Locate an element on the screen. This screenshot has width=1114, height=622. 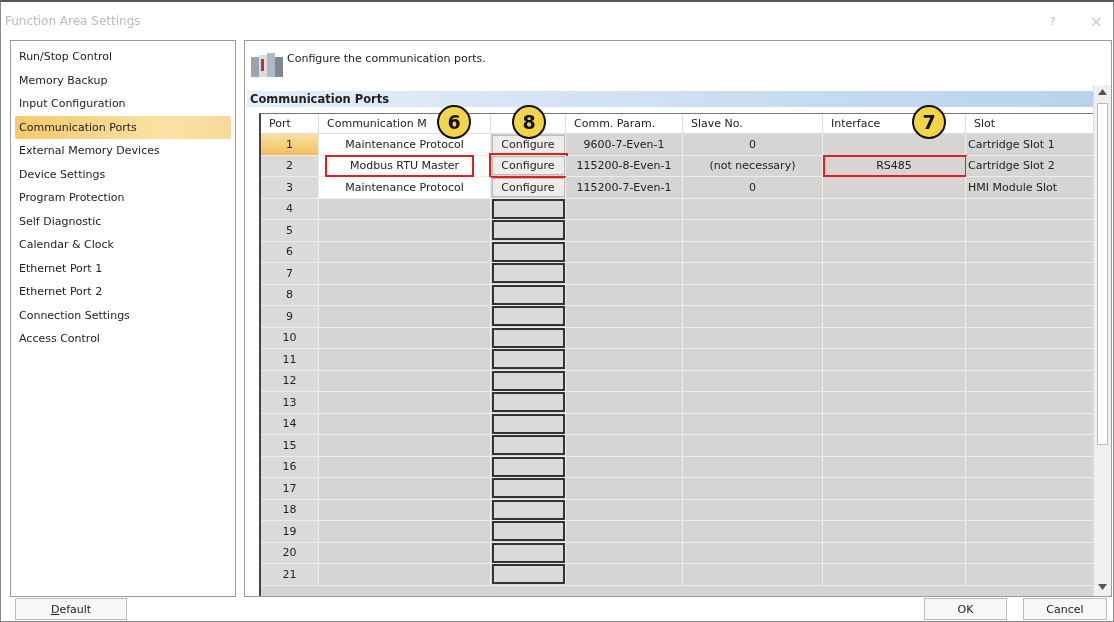
sidebar-item: Access Control is located at coordinates (123, 339).